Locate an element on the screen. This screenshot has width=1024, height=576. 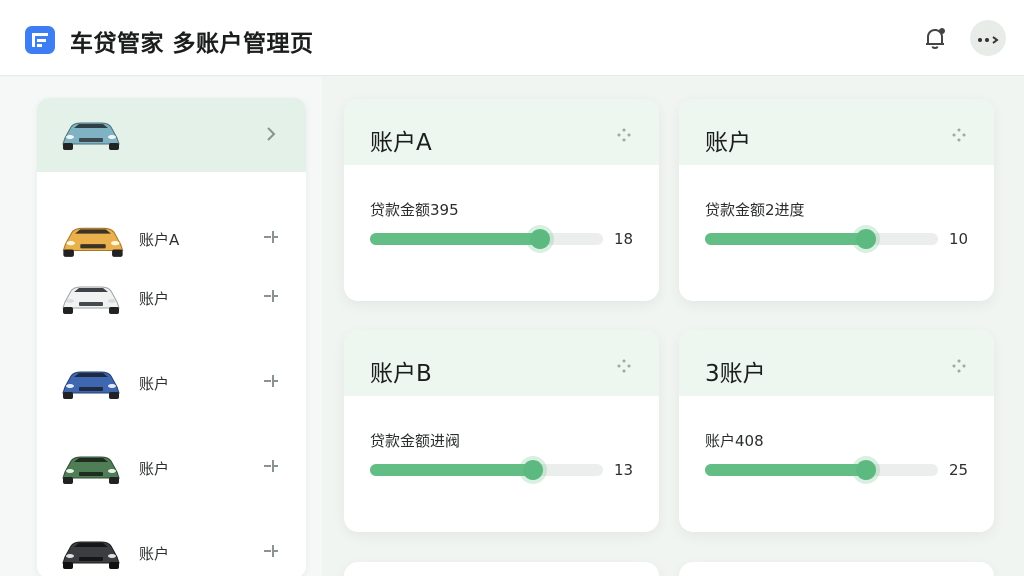
card-title: 账户 is located at coordinates (728, 143).